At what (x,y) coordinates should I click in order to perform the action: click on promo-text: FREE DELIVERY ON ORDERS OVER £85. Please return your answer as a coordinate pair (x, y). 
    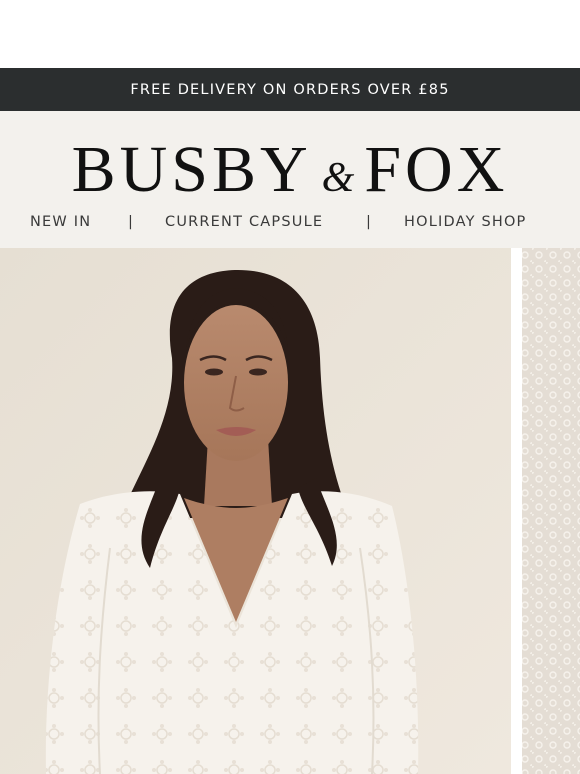
    Looking at the image, I should click on (290, 89).